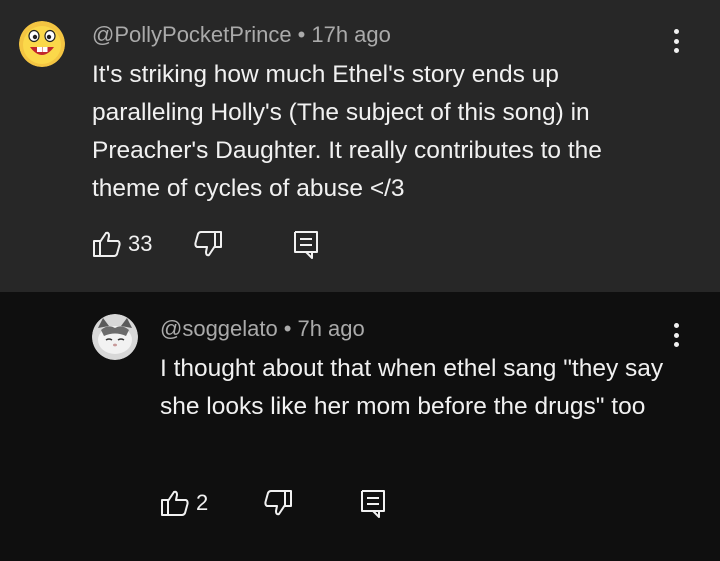 The height and width of the screenshot is (561, 720). Describe the element at coordinates (351, 34) in the screenshot. I see `comment-time: 17h ago` at that location.